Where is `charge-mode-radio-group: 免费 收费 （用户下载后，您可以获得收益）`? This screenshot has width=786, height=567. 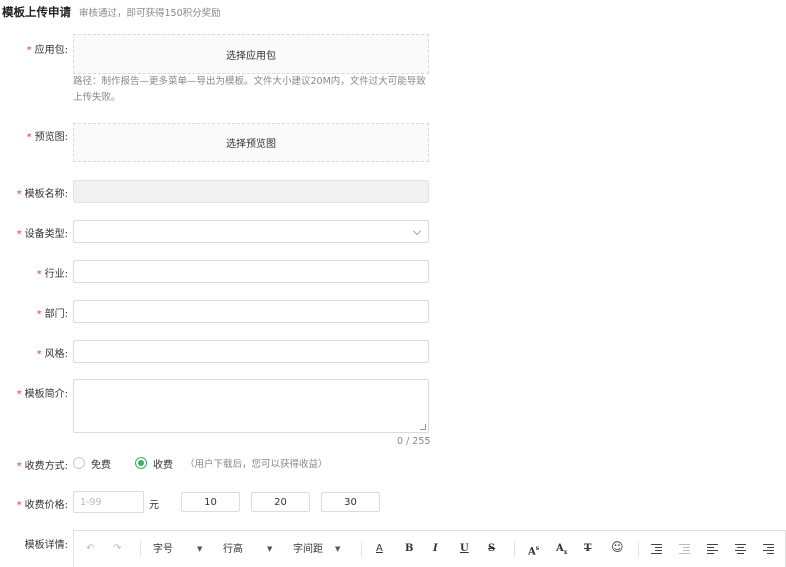 charge-mode-radio-group: 免费 收费 （用户下载后，您可以获得收益） is located at coordinates (200, 463).